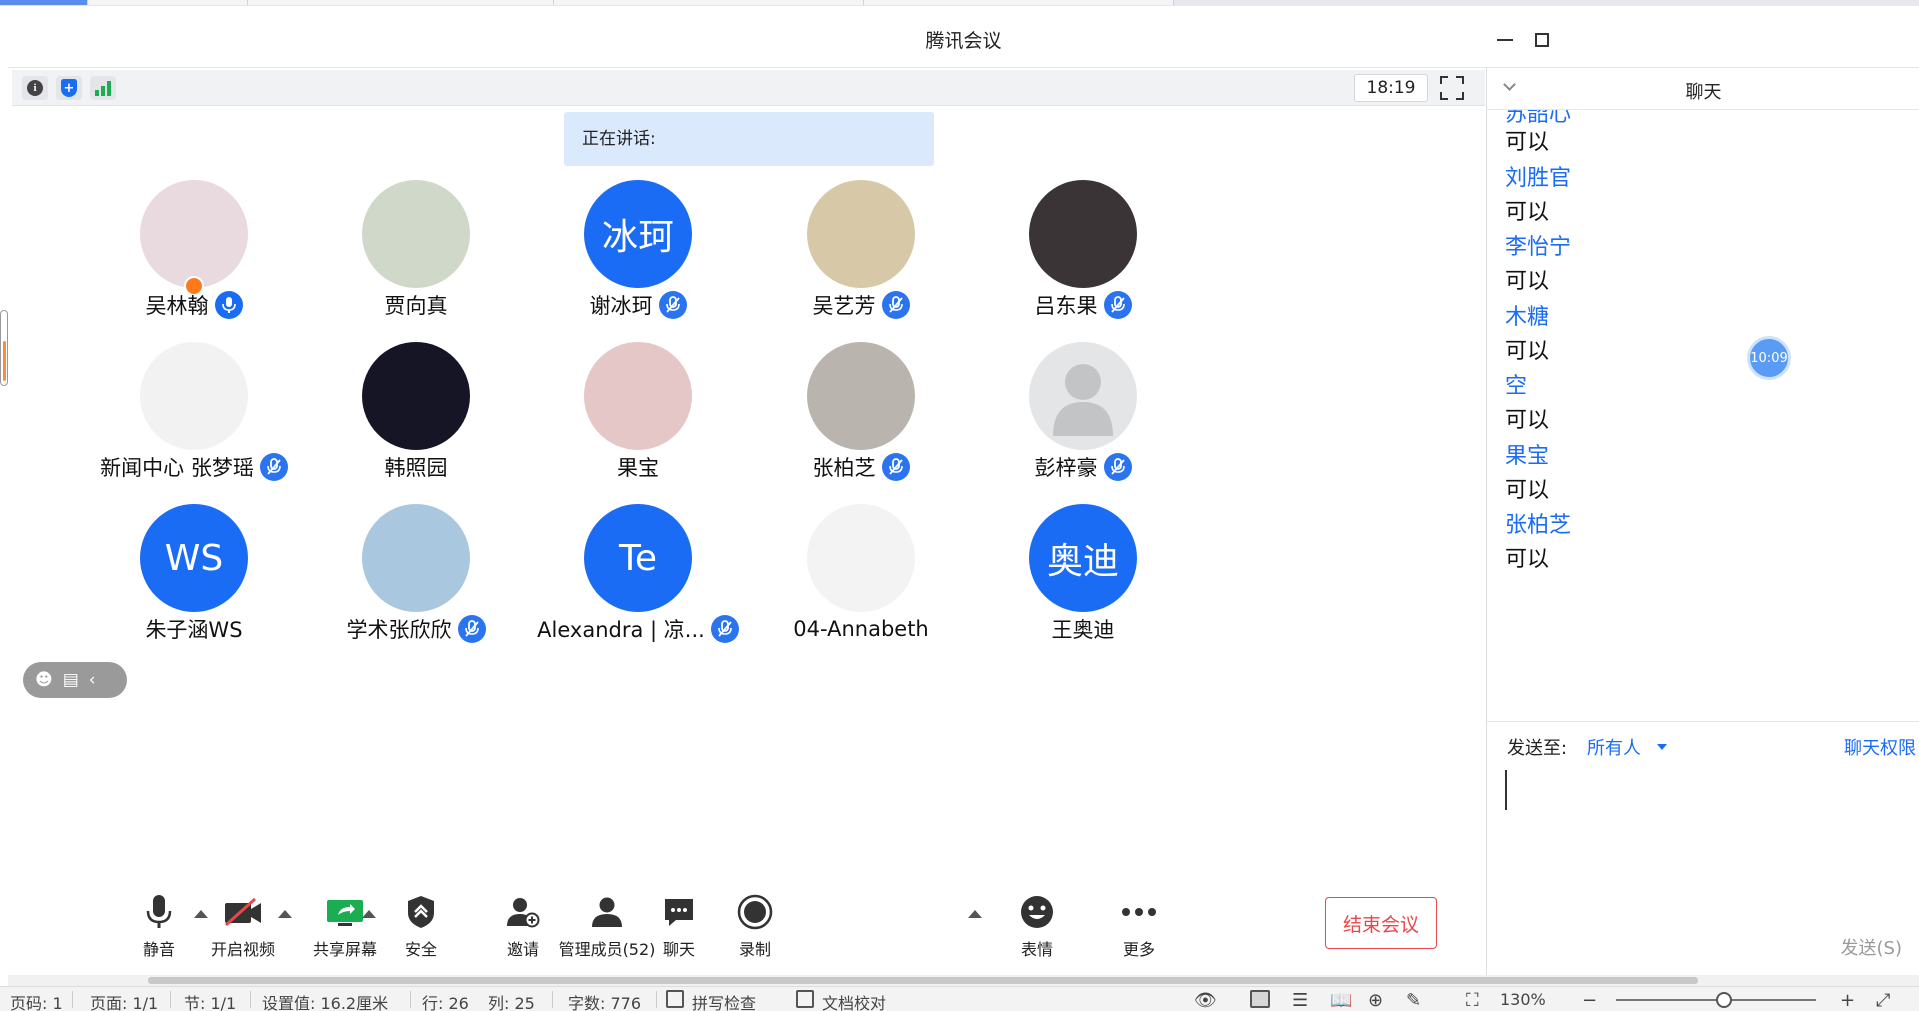 Image resolution: width=1919 pixels, height=1011 pixels. What do you see at coordinates (1662, 747) in the screenshot?
I see `chevron-down-icon` at bounding box center [1662, 747].